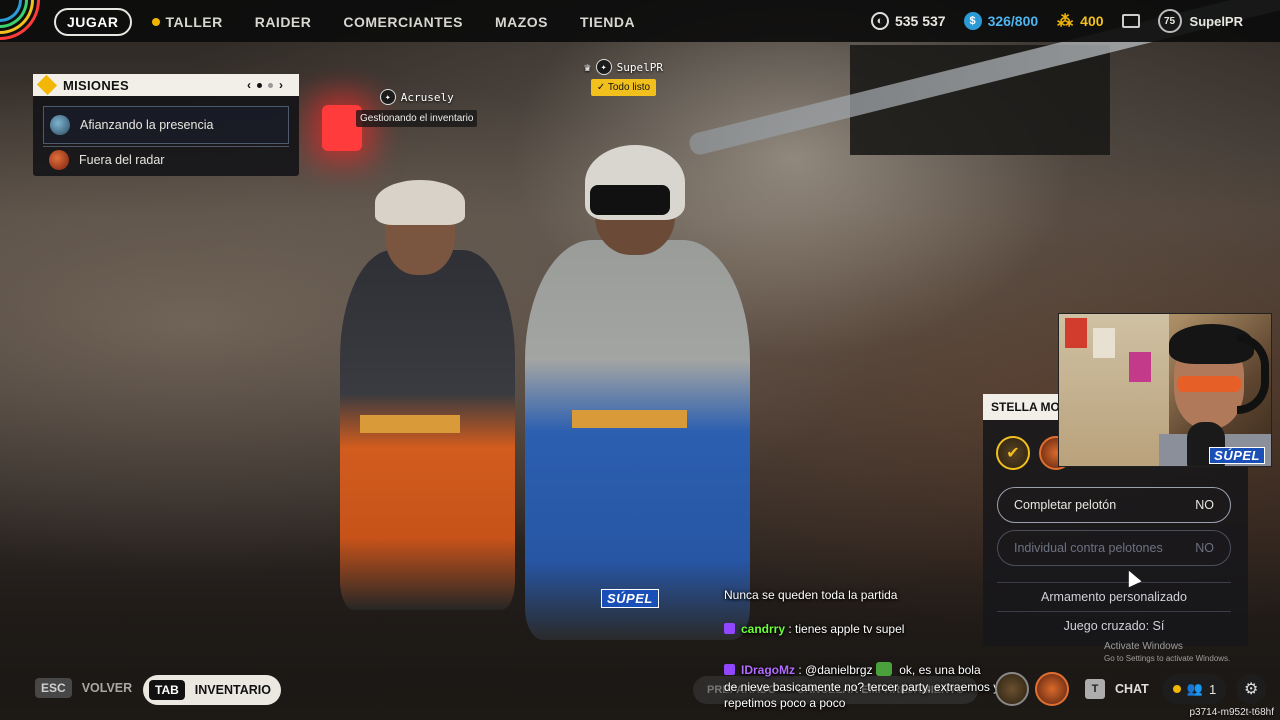  What do you see at coordinates (281, 85) in the screenshot?
I see `chevron-right-icon: ›` at bounding box center [281, 85].